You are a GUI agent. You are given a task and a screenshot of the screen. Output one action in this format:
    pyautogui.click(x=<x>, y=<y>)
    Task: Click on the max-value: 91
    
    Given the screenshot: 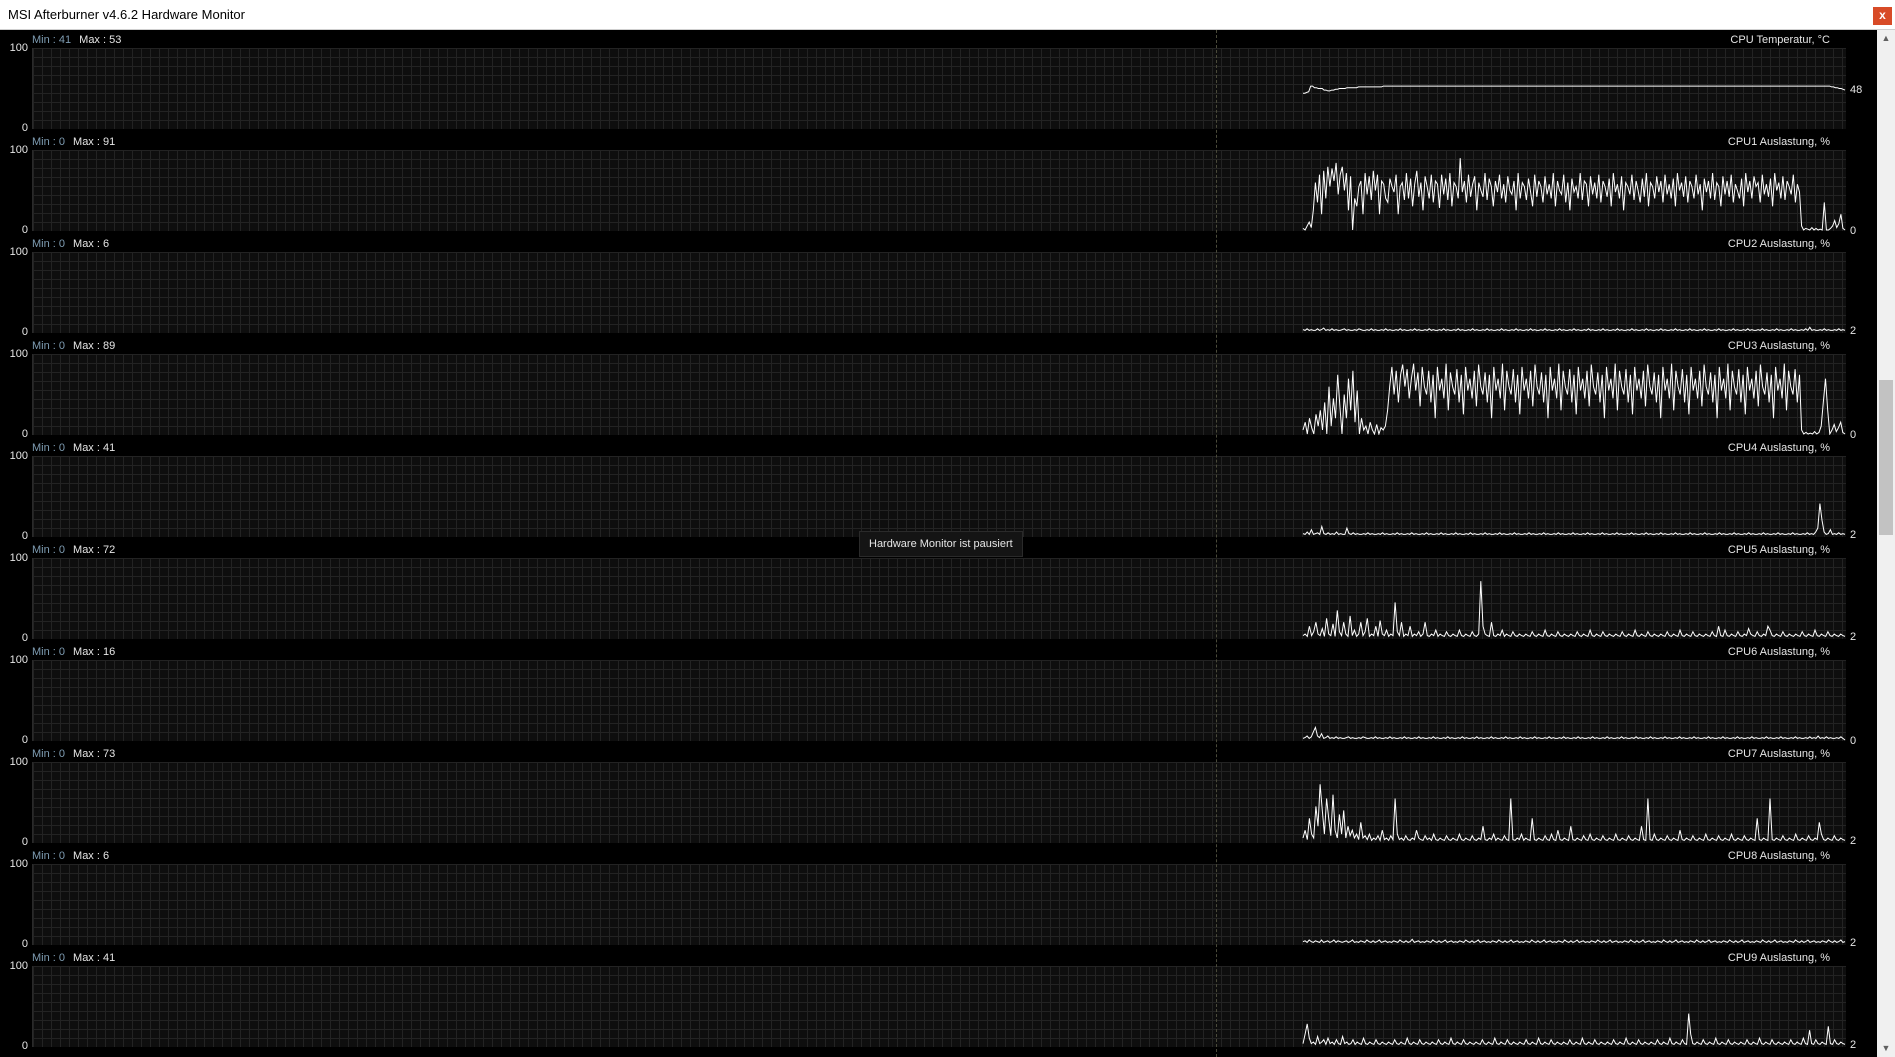 What is the action you would take?
    pyautogui.click(x=109, y=142)
    